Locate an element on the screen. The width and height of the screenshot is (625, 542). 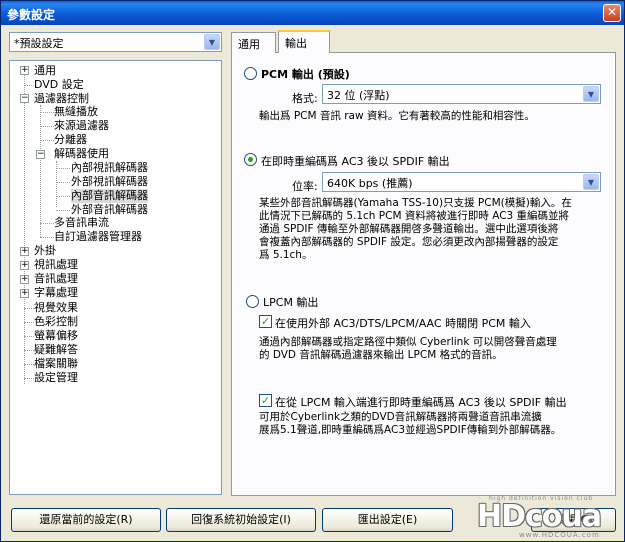
profile-value: *預設設定 is located at coordinates (39, 43).